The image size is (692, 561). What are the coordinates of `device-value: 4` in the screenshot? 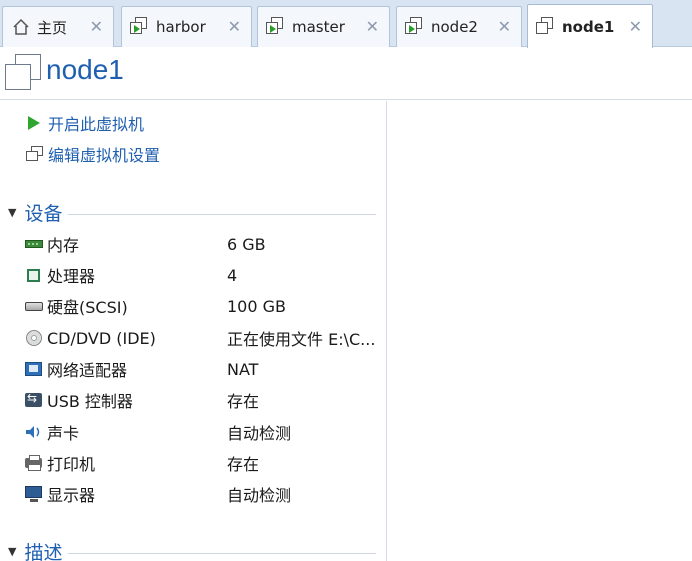 It's located at (232, 275).